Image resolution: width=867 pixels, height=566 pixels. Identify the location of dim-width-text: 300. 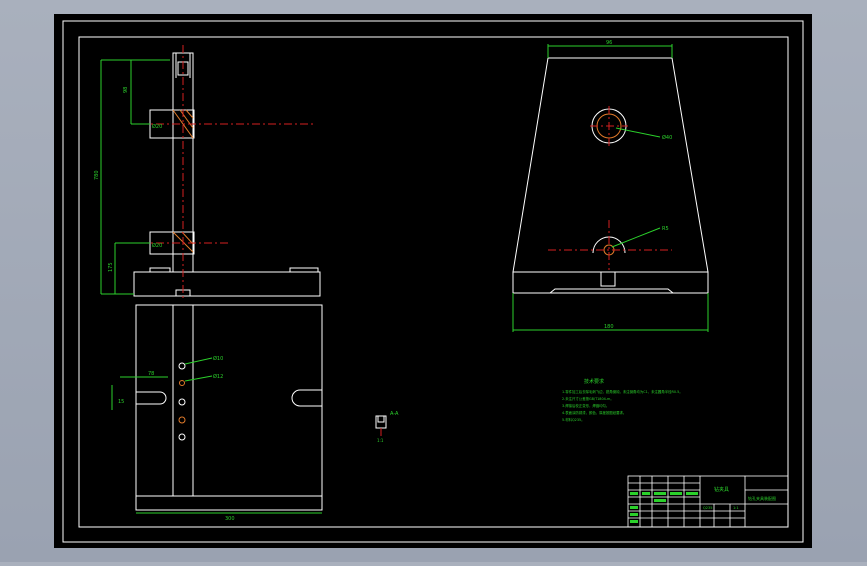
(230, 519).